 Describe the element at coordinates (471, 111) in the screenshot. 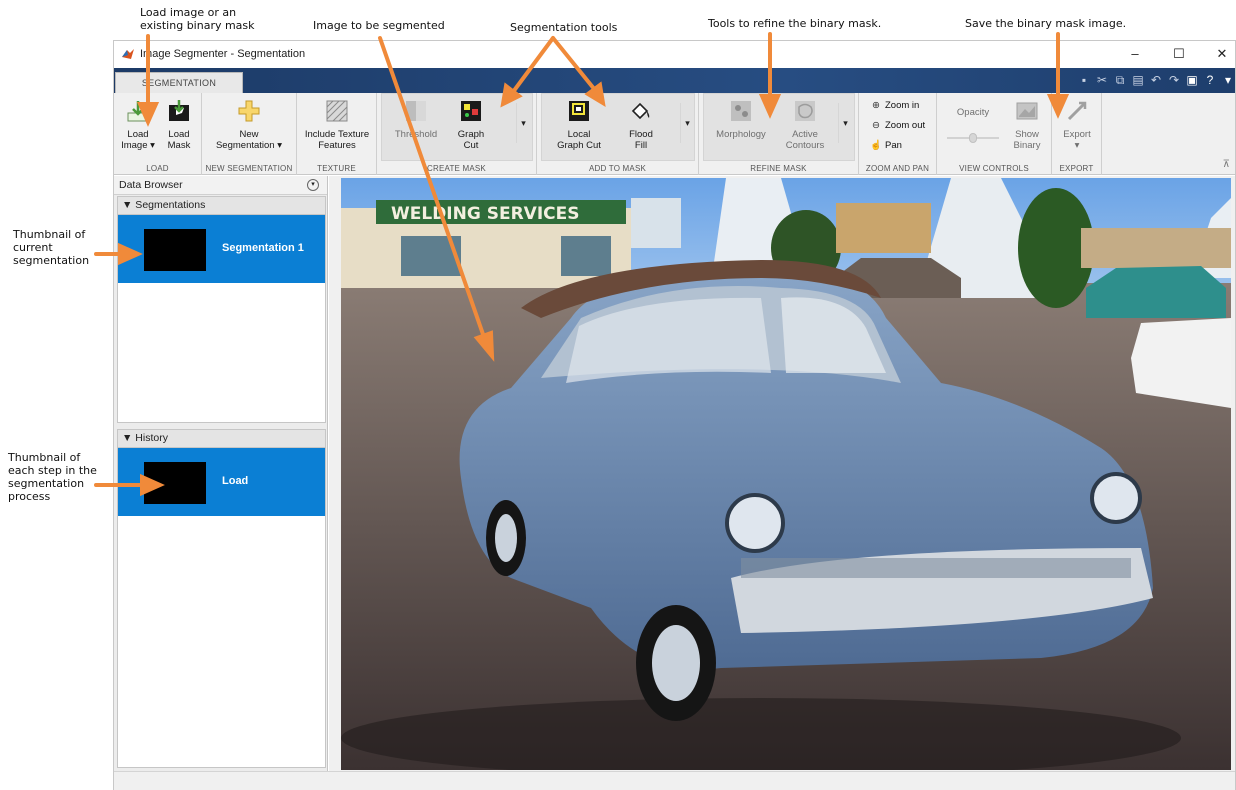

I see `graph-cut-icon` at that location.